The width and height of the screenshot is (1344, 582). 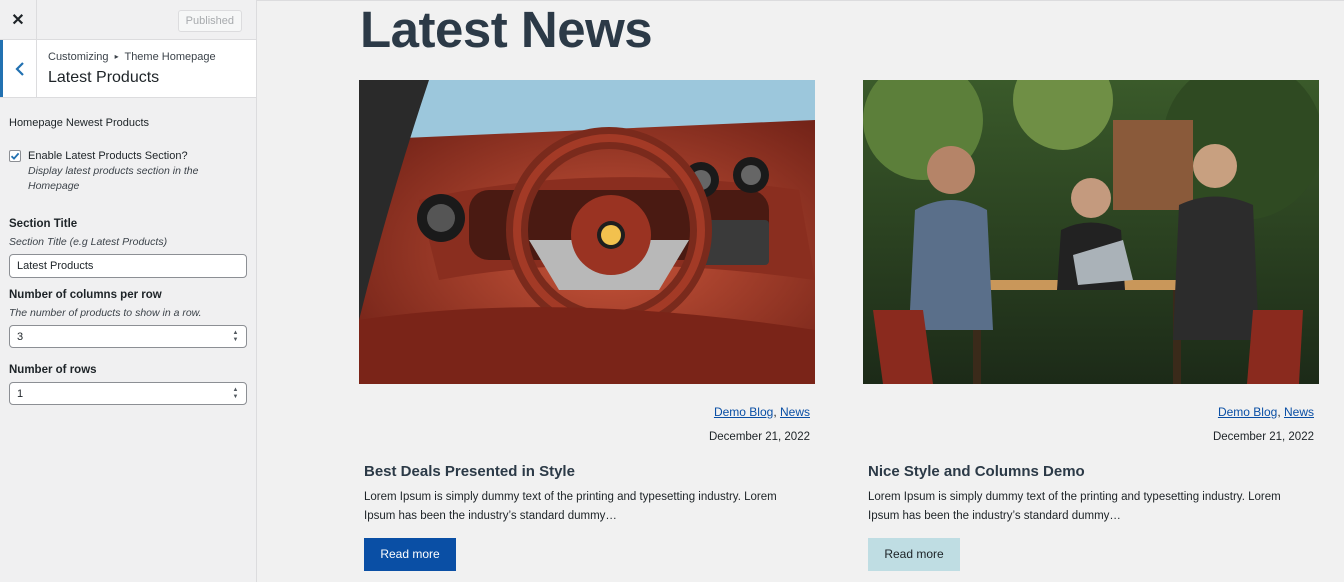 What do you see at coordinates (53, 370) in the screenshot?
I see `rows-label: Number of rows` at bounding box center [53, 370].